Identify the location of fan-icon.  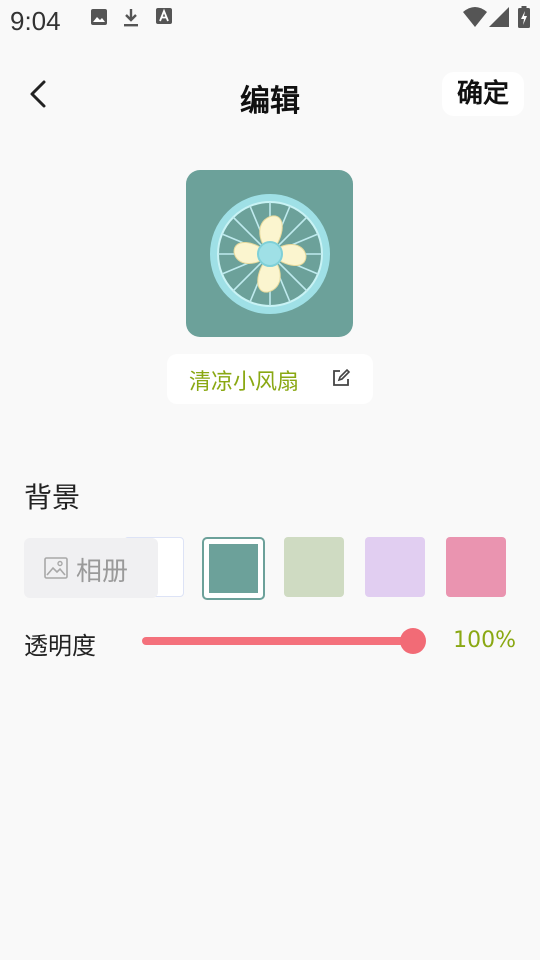
(270, 254).